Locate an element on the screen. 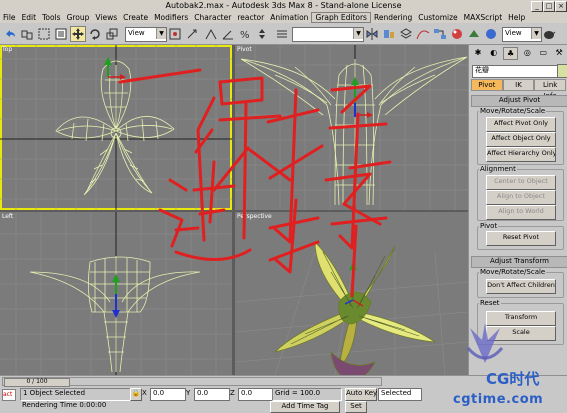  menu-views: Views is located at coordinates (106, 17).